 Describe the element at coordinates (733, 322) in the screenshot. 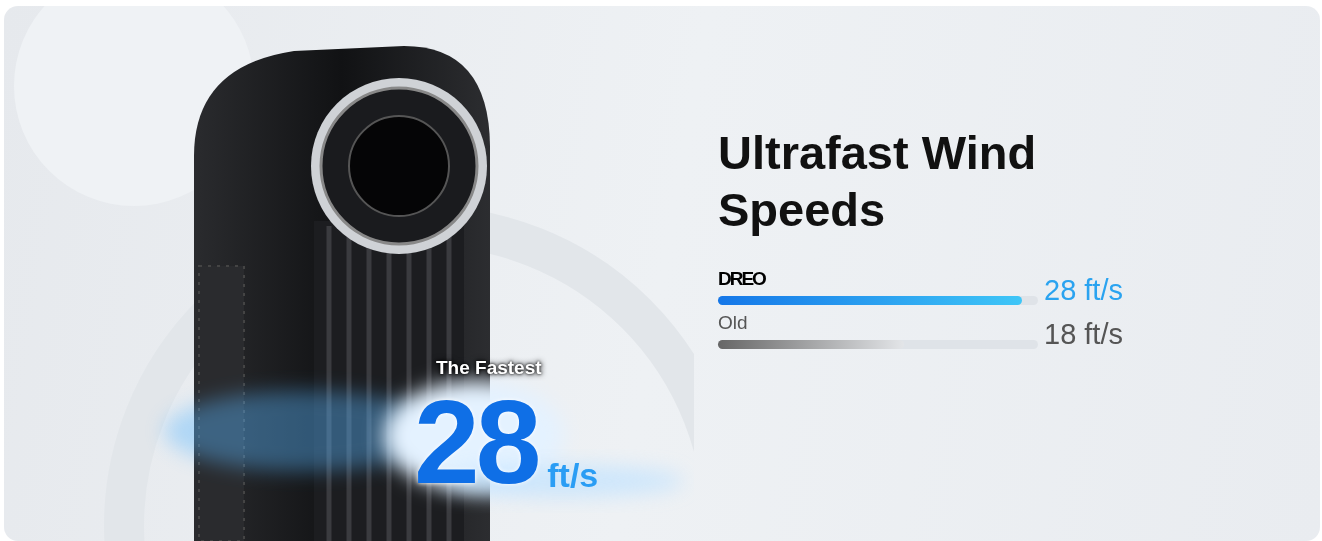

I see `comparison-label: Old` at that location.